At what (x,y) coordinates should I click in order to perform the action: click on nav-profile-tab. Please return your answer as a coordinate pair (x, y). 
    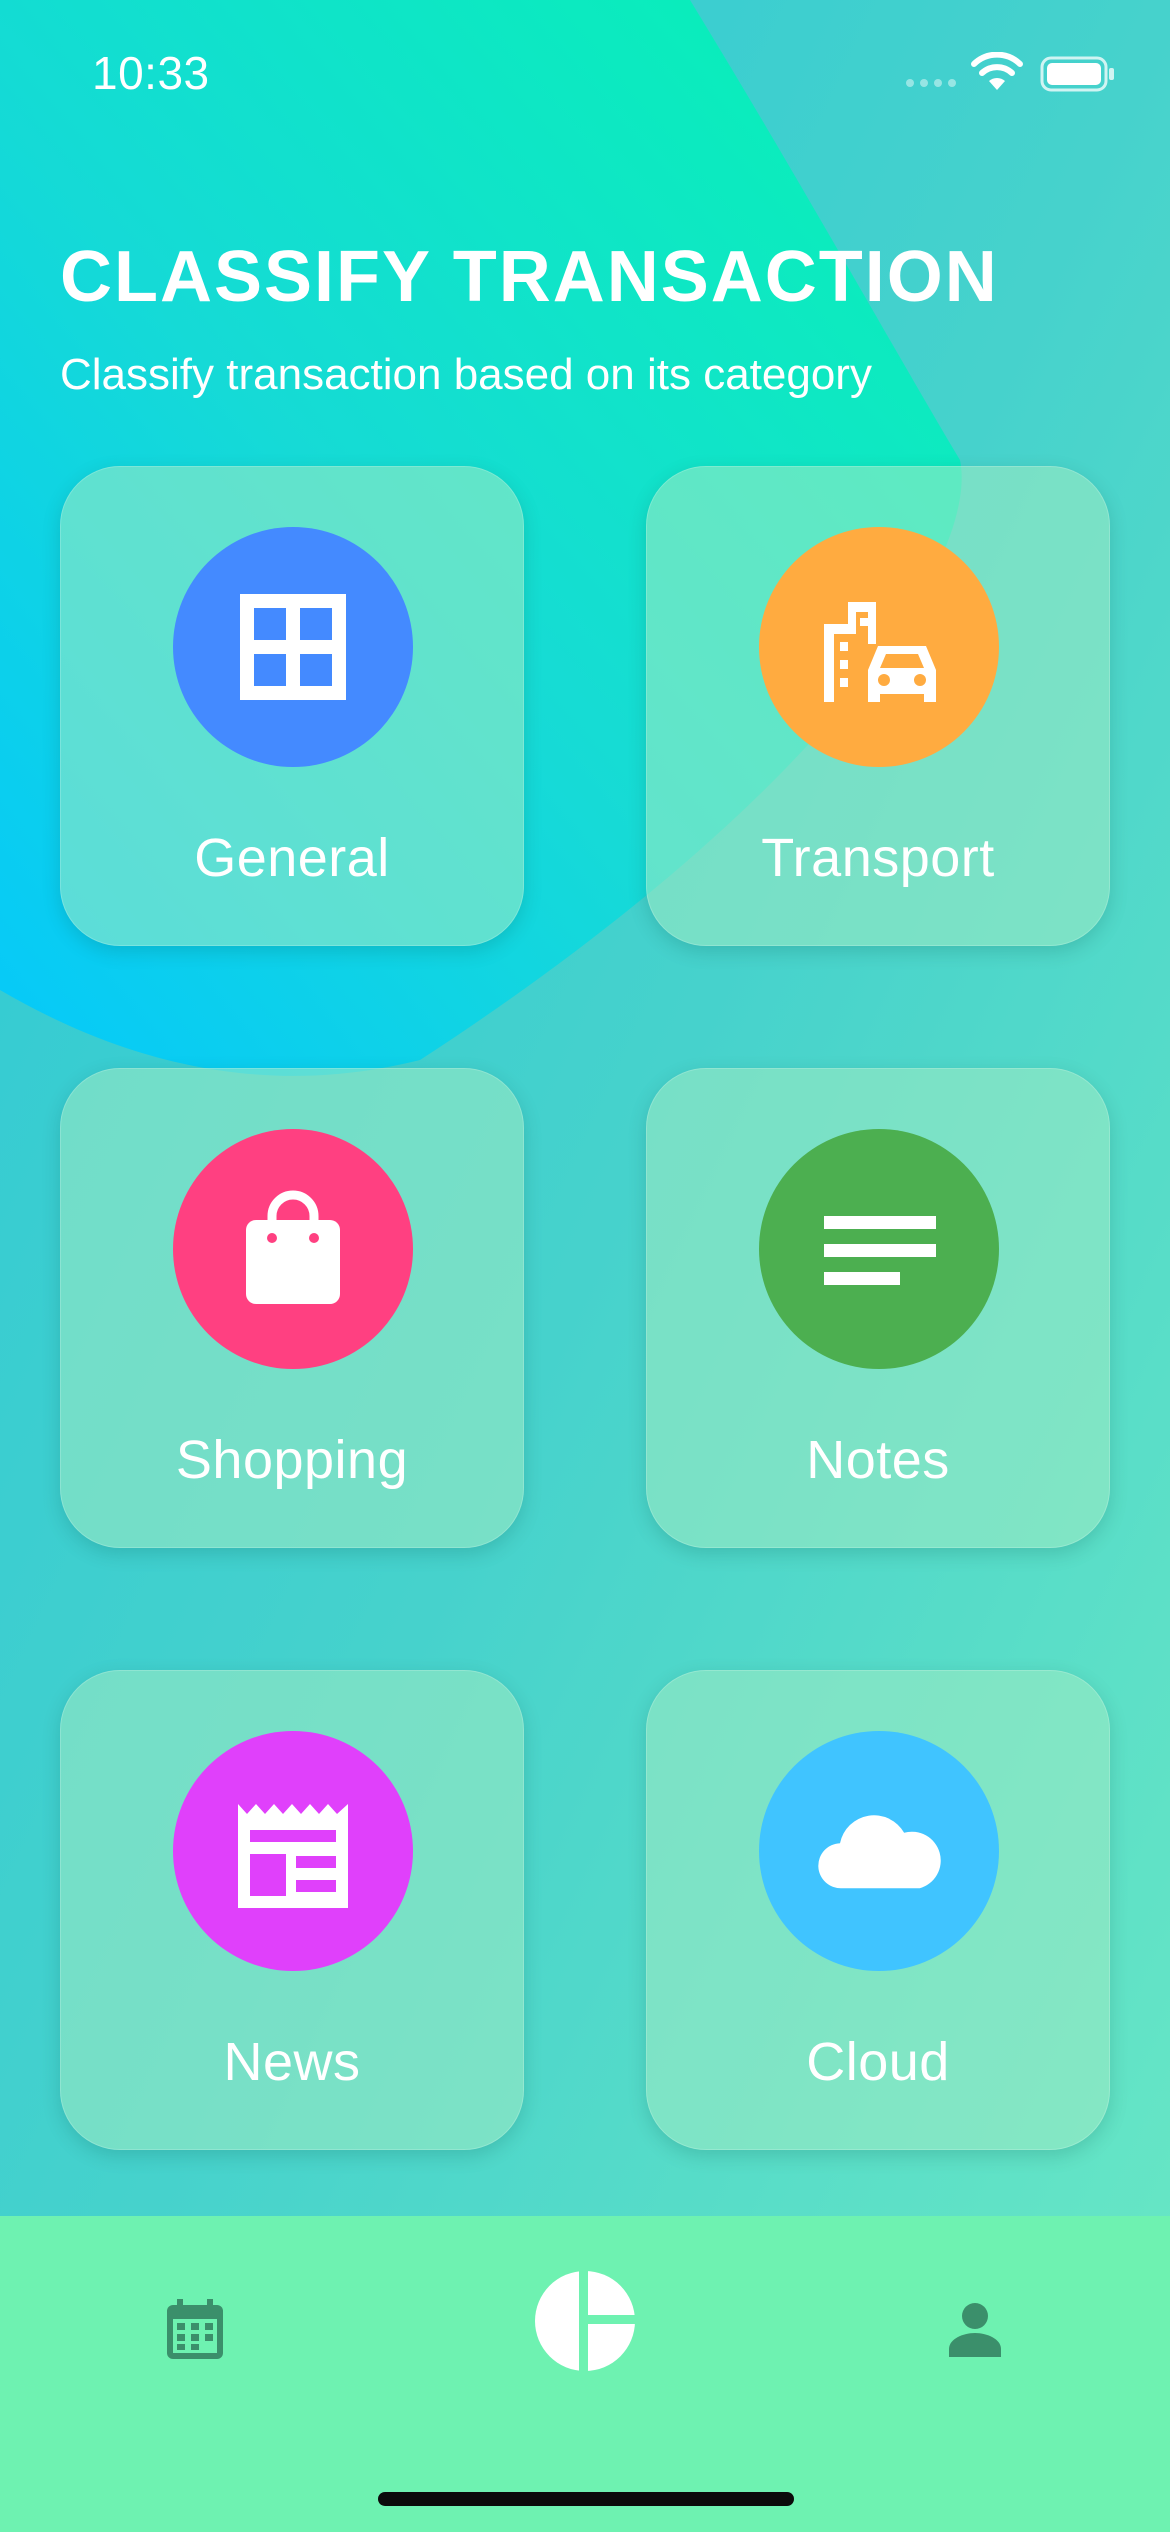
    Looking at the image, I should click on (975, 2329).